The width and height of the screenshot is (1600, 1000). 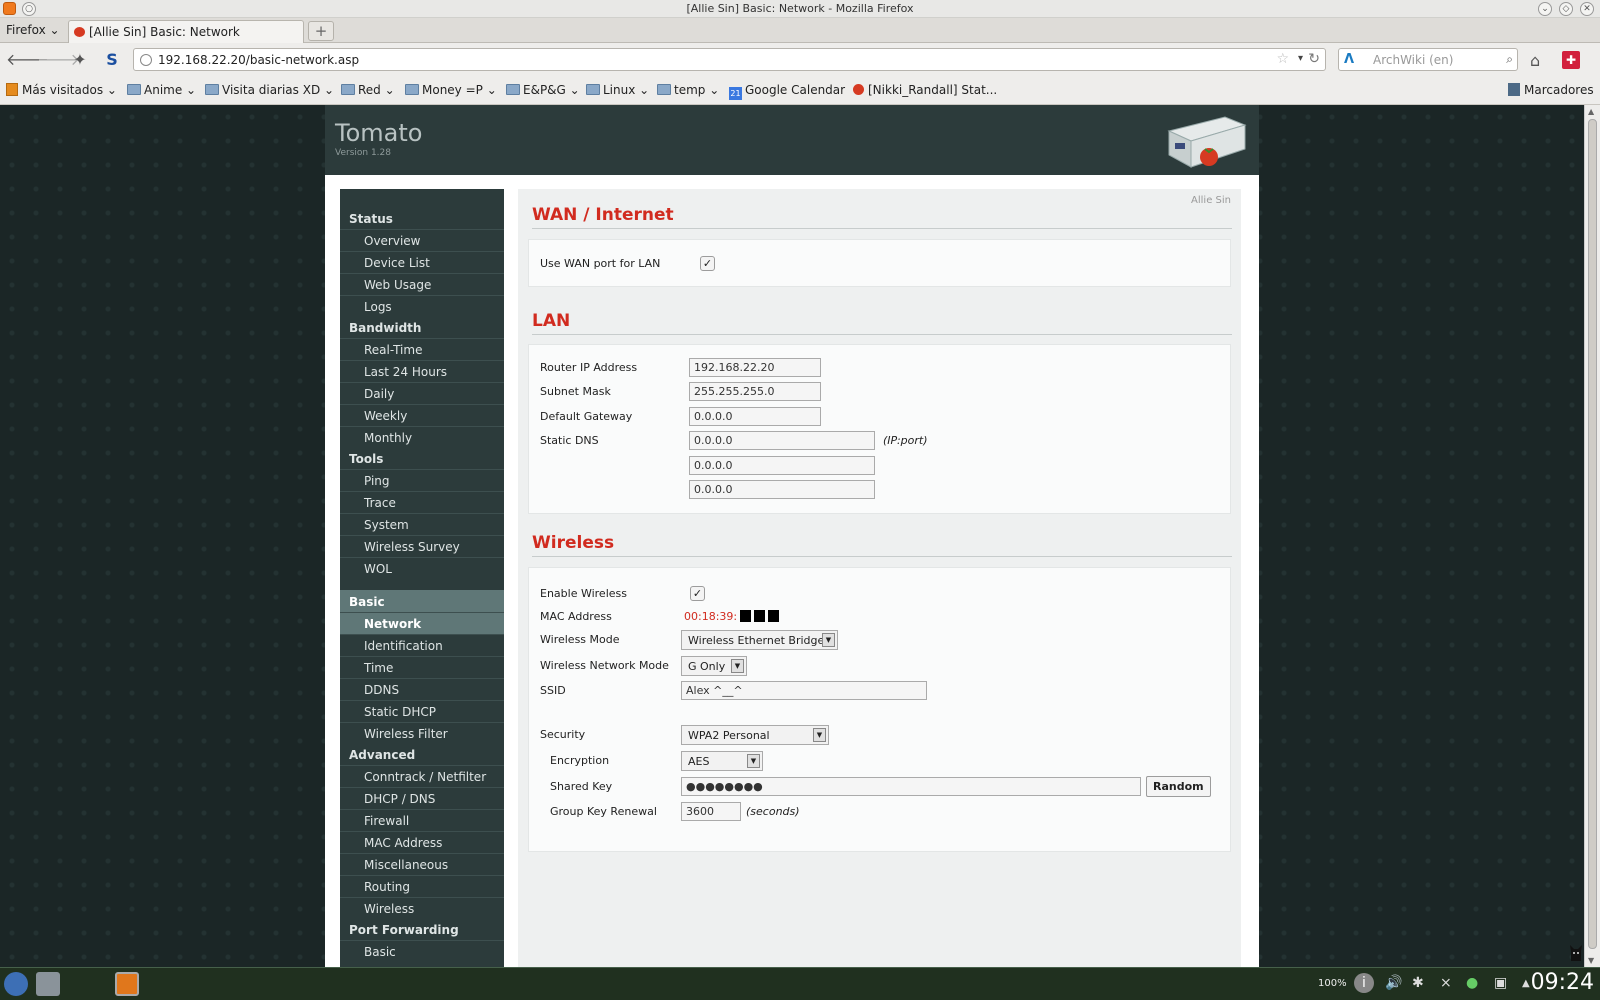 I want to click on new-tab-button: +, so click(x=321, y=31).